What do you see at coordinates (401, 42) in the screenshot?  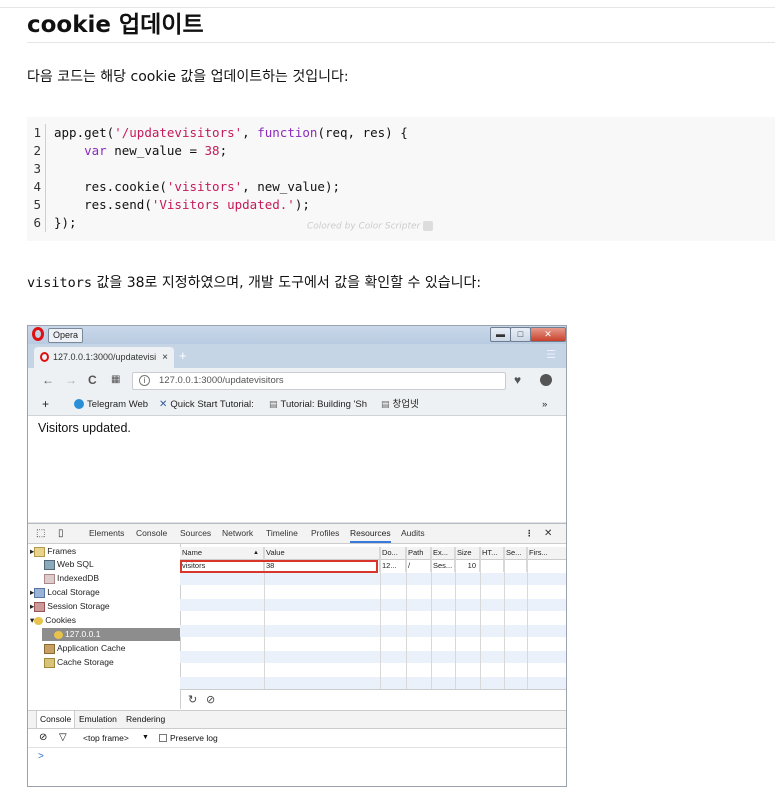 I see `heading-underline` at bounding box center [401, 42].